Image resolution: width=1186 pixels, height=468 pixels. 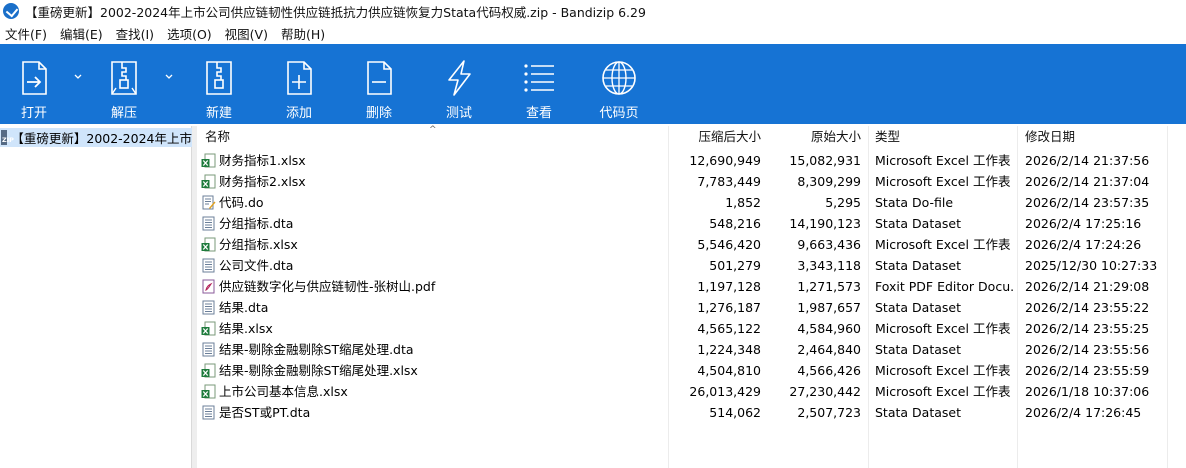 What do you see at coordinates (316, 349) in the screenshot?
I see `file-name: 结果-剔除金融剔除ST缩尾处理.dta` at bounding box center [316, 349].